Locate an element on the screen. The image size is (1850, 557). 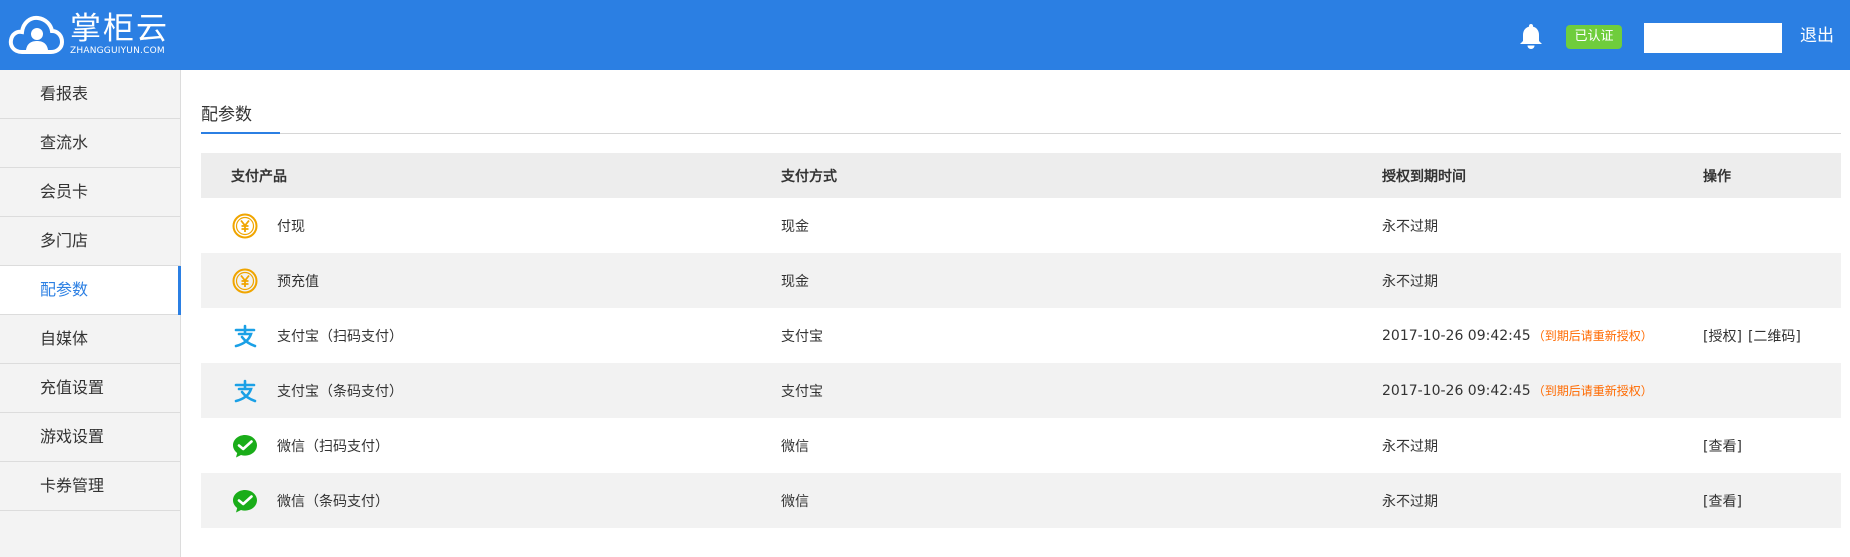
column-header-actions: 操作 is located at coordinates (1717, 176).